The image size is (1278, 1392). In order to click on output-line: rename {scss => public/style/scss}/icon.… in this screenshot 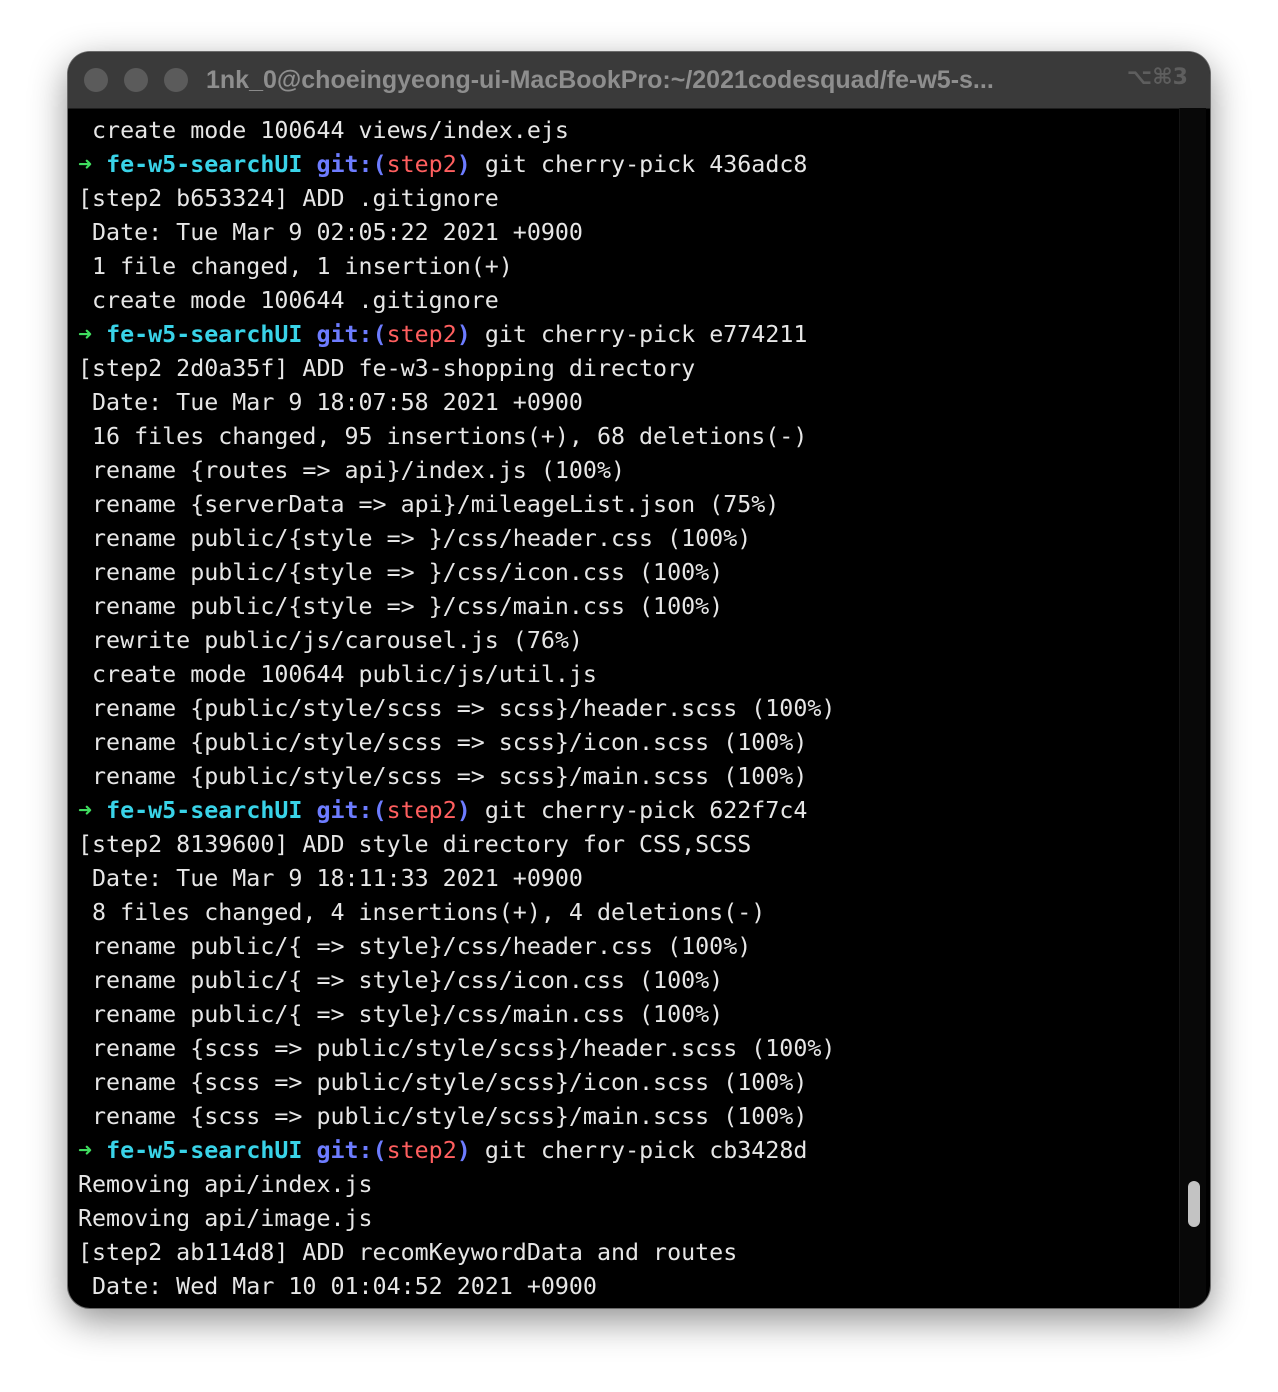, I will do `click(443, 1082)`.